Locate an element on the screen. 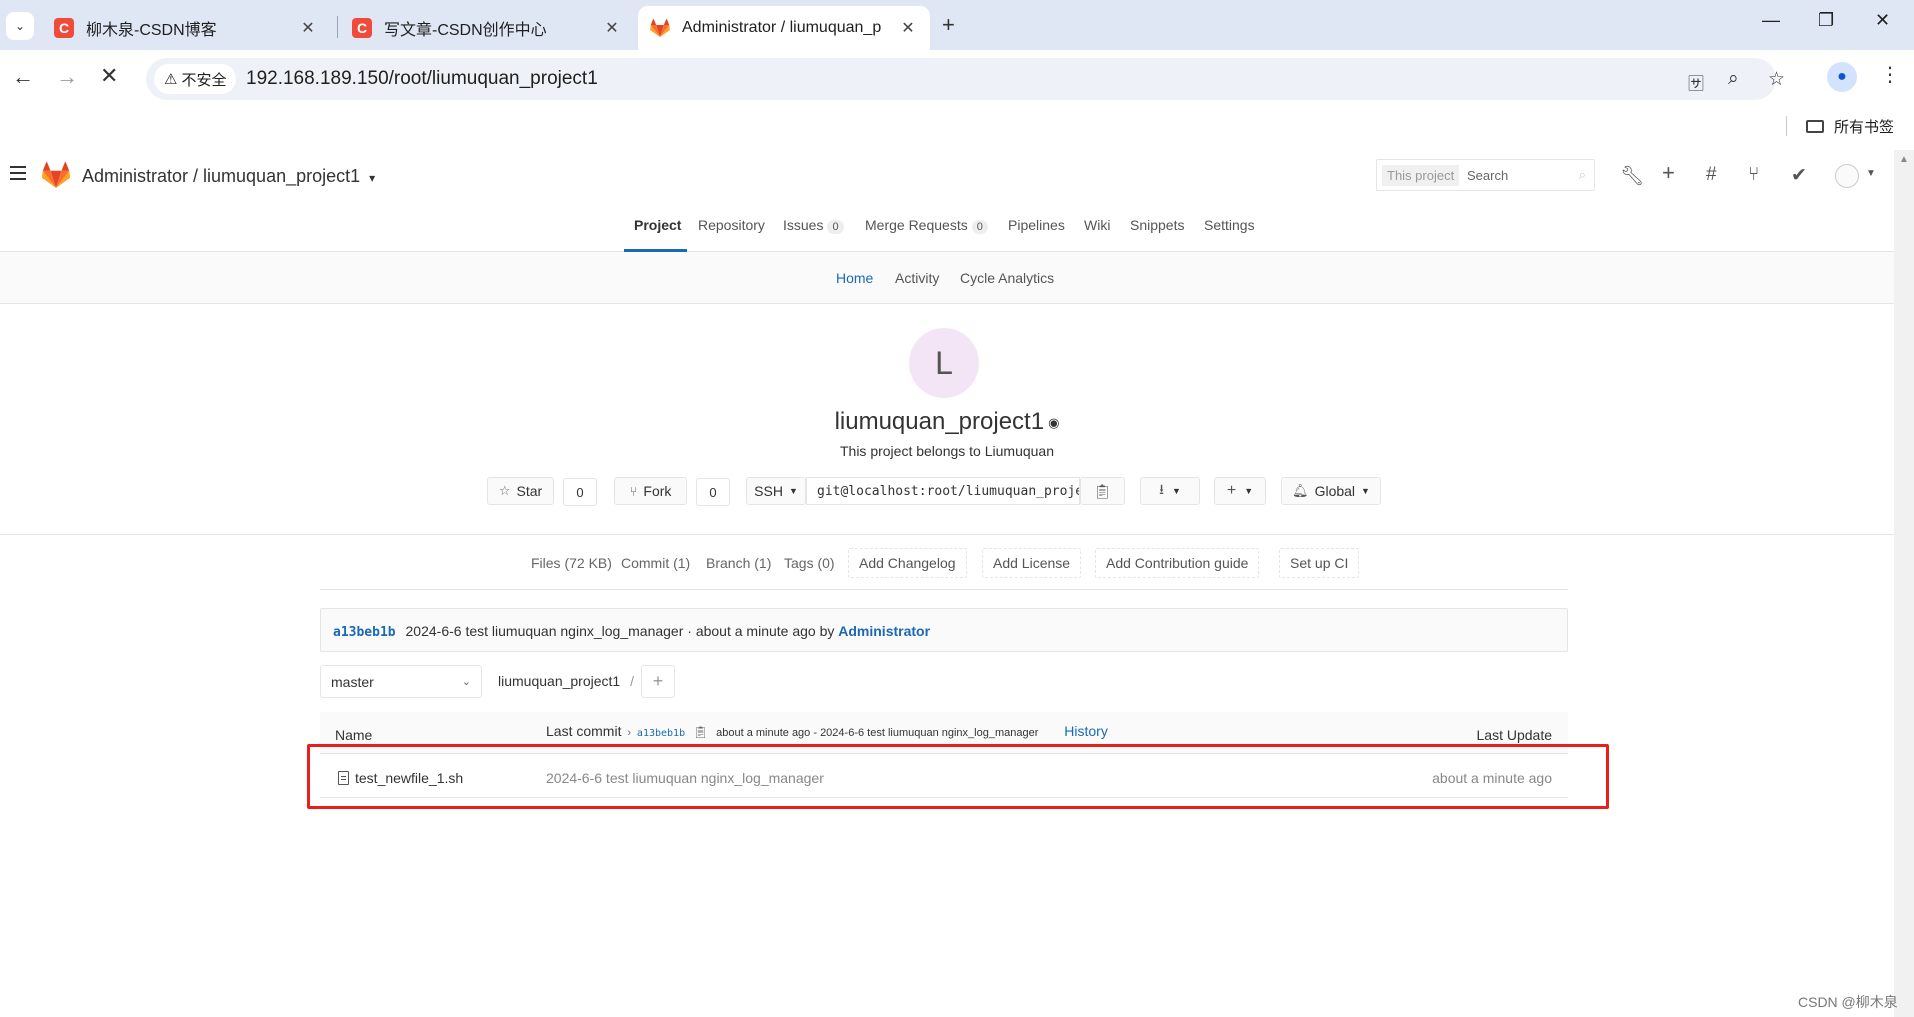 The image size is (1914, 1017). merge-requests-count-badge: 0 is located at coordinates (979, 227).